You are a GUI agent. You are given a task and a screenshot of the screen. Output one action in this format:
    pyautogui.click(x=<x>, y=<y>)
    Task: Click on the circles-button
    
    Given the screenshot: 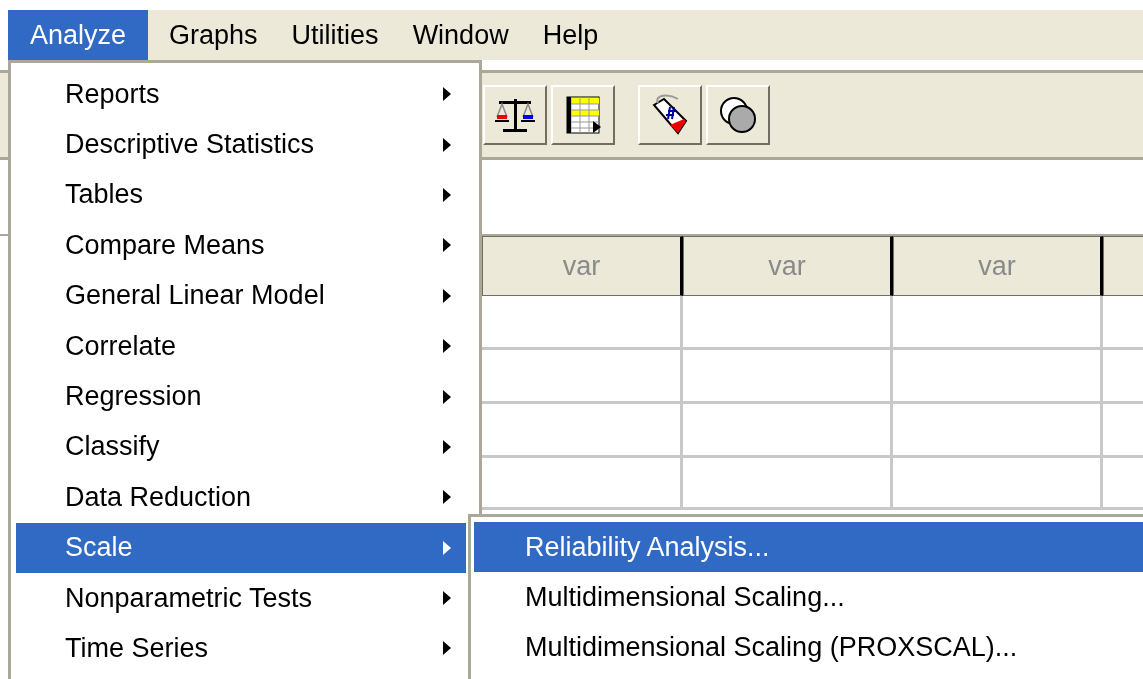 What is the action you would take?
    pyautogui.click(x=738, y=115)
    